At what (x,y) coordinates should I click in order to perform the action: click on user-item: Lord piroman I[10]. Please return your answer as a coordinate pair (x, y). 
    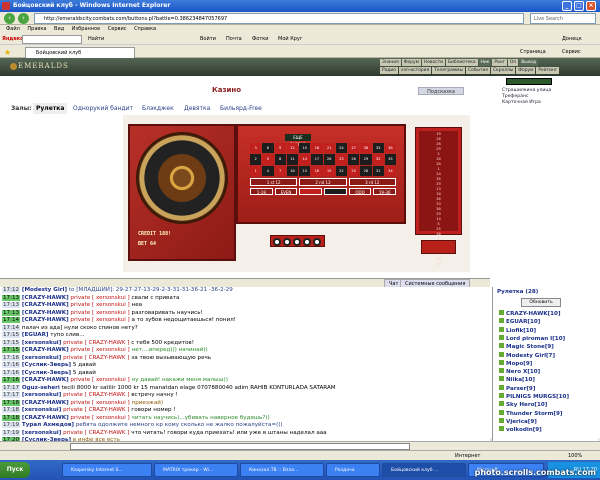
    Looking at the image, I should click on (532, 338).